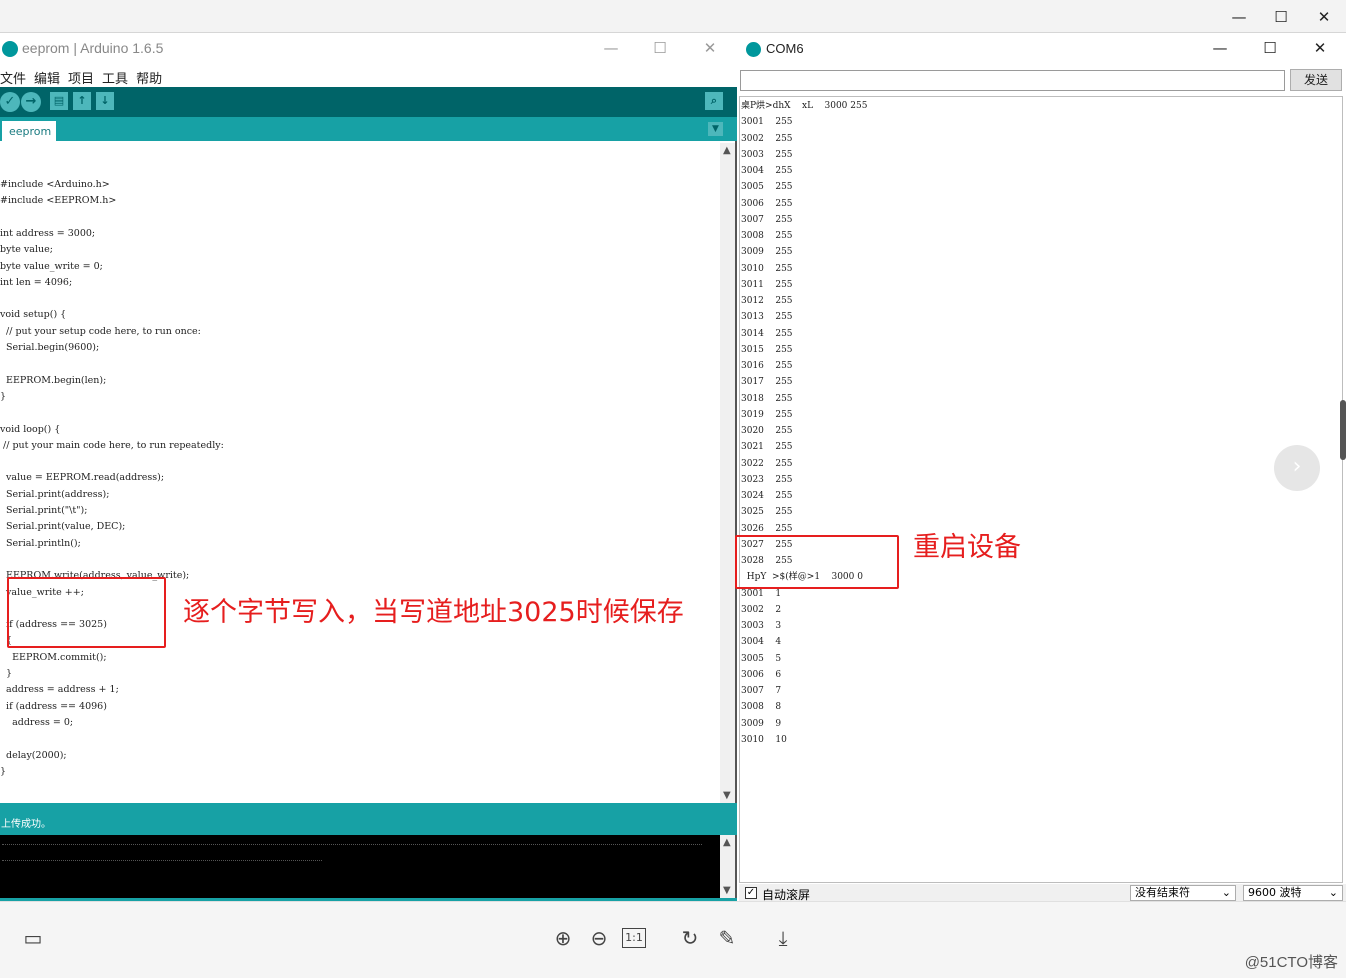 Image resolution: width=1346 pixels, height=978 pixels. Describe the element at coordinates (727, 795) in the screenshot. I see `scroll-down-icon: ▼` at that location.